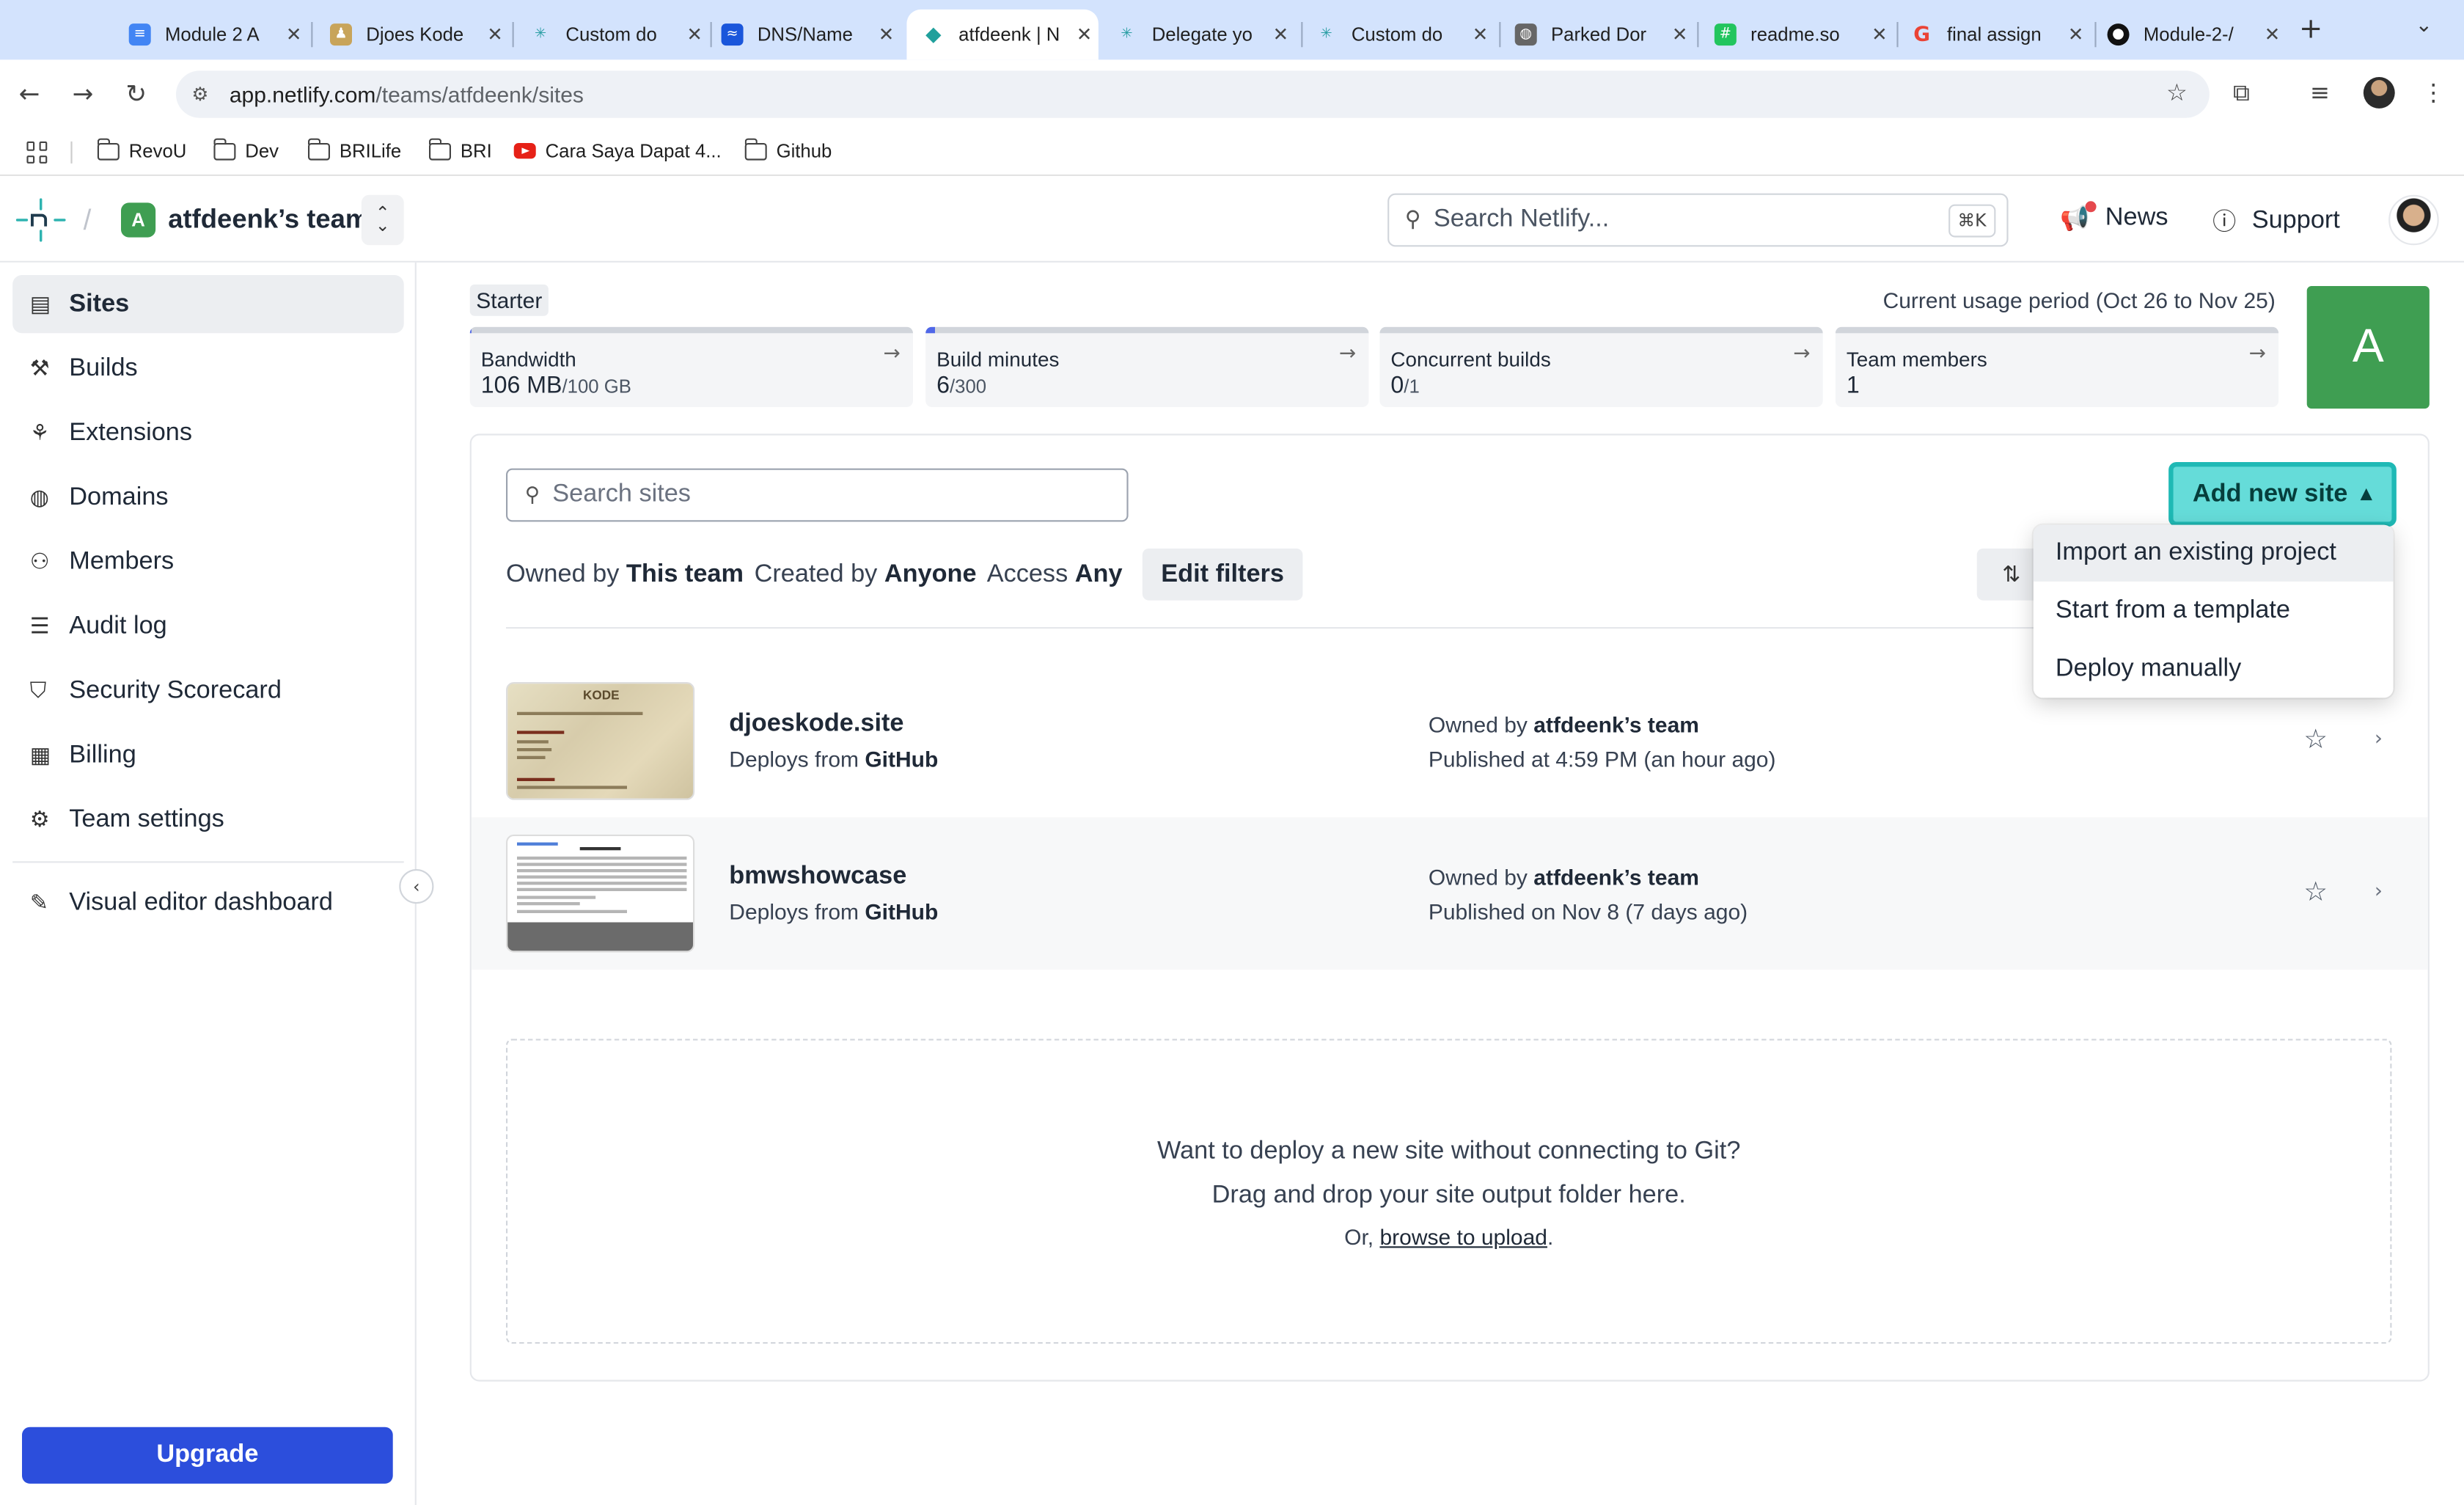  Describe the element at coordinates (788, 149) in the screenshot. I see `bookmark-folder: Github` at that location.